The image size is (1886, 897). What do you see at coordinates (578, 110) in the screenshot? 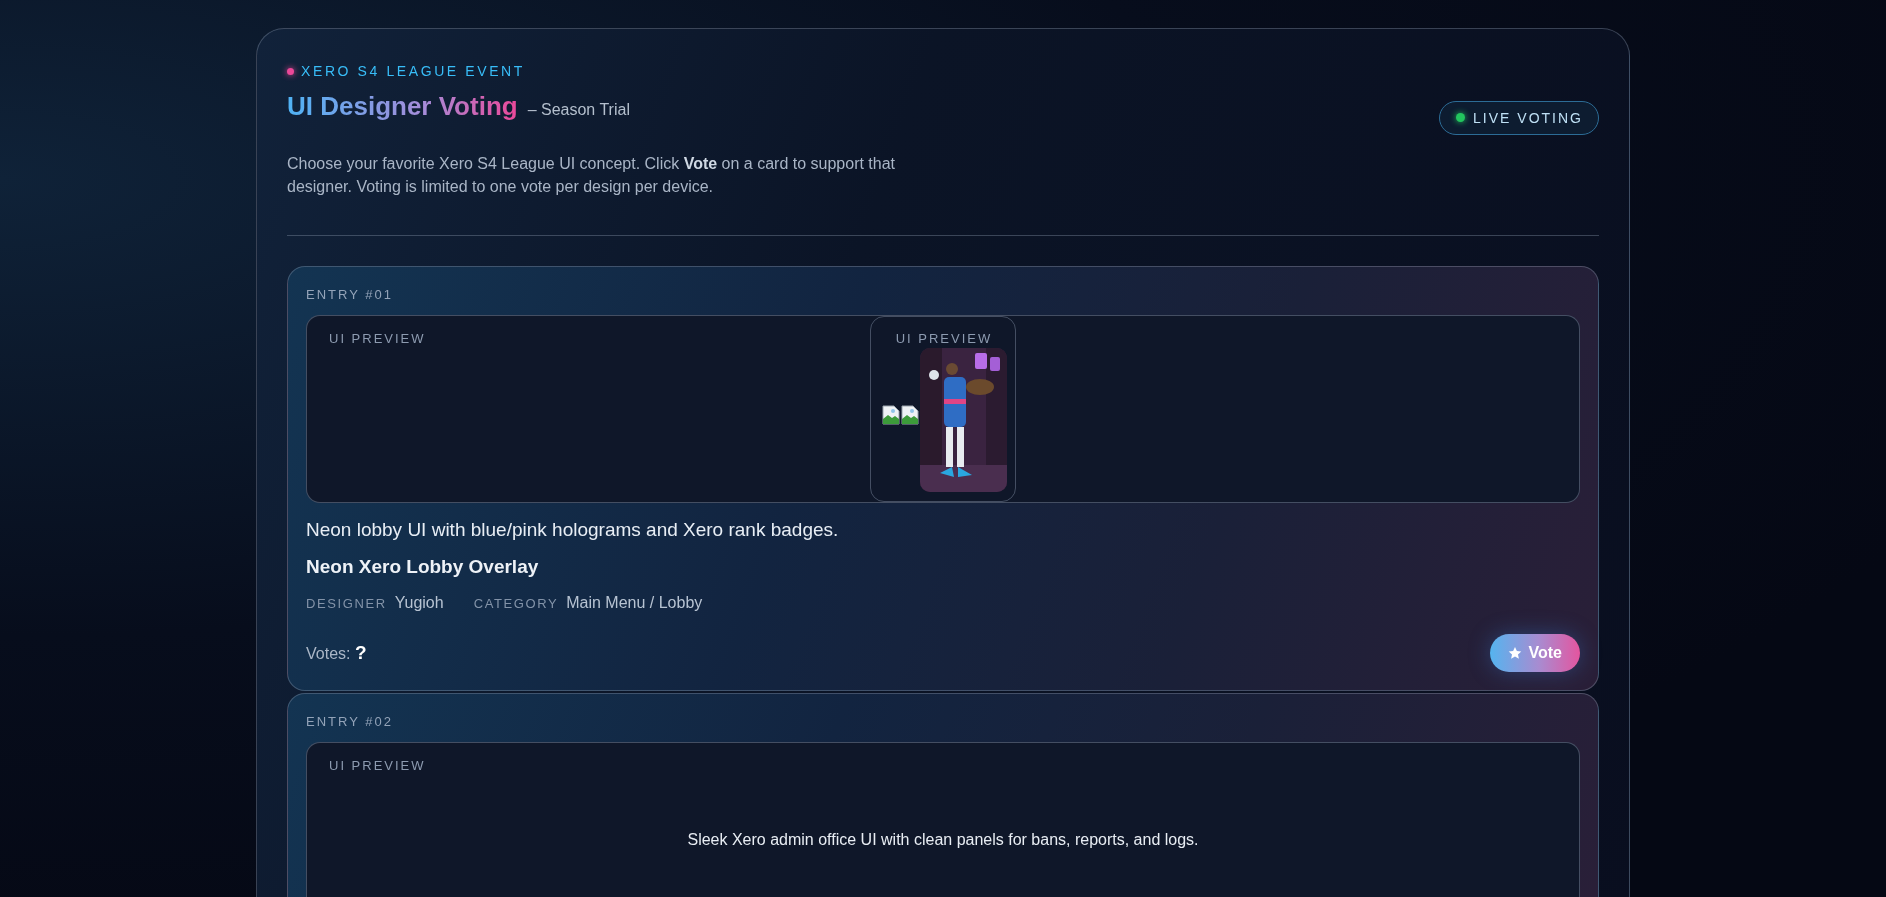
I see `page-subtitle: – Season Trial` at bounding box center [578, 110].